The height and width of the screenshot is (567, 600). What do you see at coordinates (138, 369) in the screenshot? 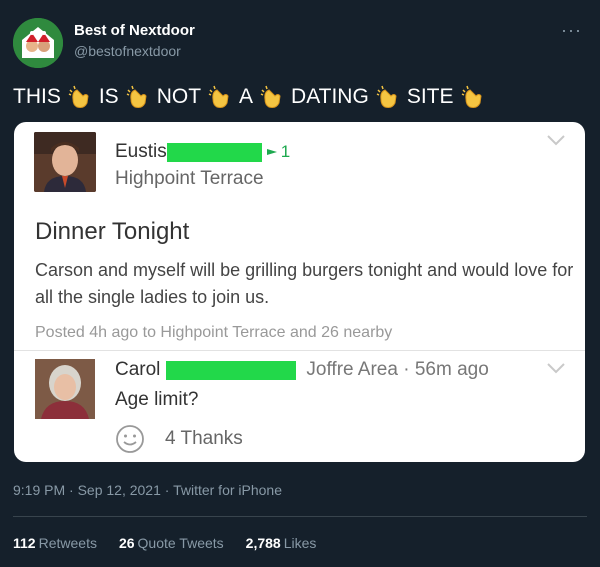
I see `reply-author-name: Carol` at bounding box center [138, 369].